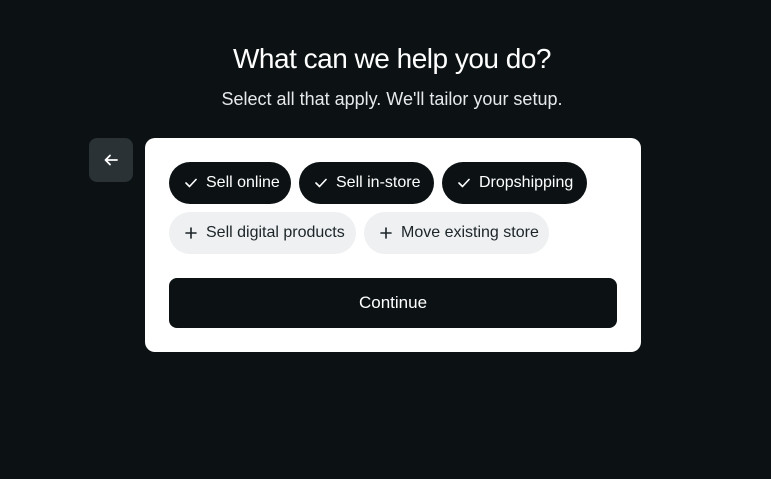 Image resolution: width=771 pixels, height=479 pixels. I want to click on option-label: Sell in-store, so click(378, 182).